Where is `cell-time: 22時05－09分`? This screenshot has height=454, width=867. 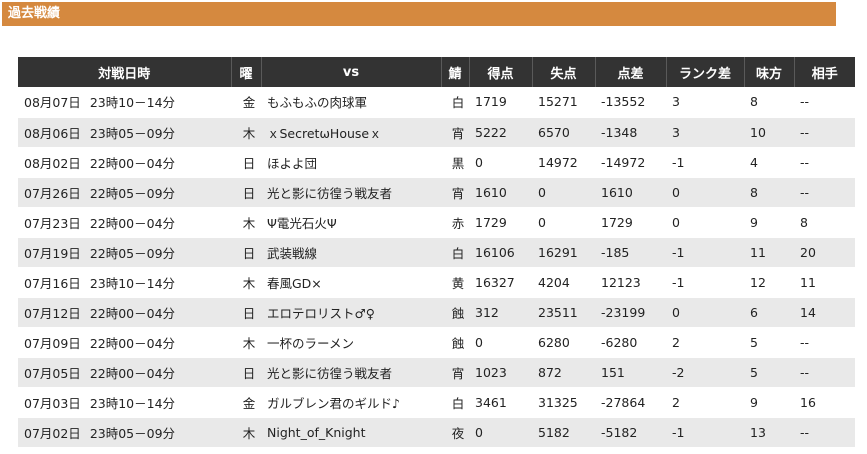 cell-time: 22時05－09分 is located at coordinates (132, 253).